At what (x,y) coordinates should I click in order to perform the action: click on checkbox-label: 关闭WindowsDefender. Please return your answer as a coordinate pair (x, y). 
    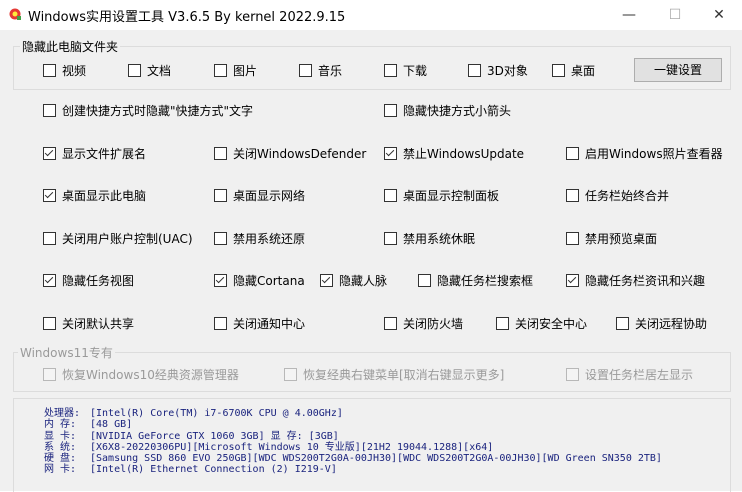
    Looking at the image, I should click on (300, 154).